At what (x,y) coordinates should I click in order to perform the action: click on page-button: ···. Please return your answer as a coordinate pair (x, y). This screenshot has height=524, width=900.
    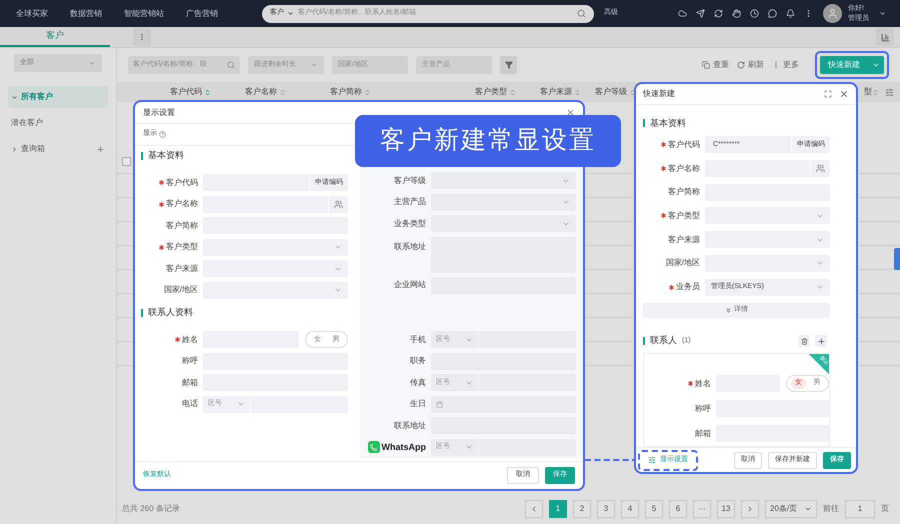
    Looking at the image, I should click on (702, 509).